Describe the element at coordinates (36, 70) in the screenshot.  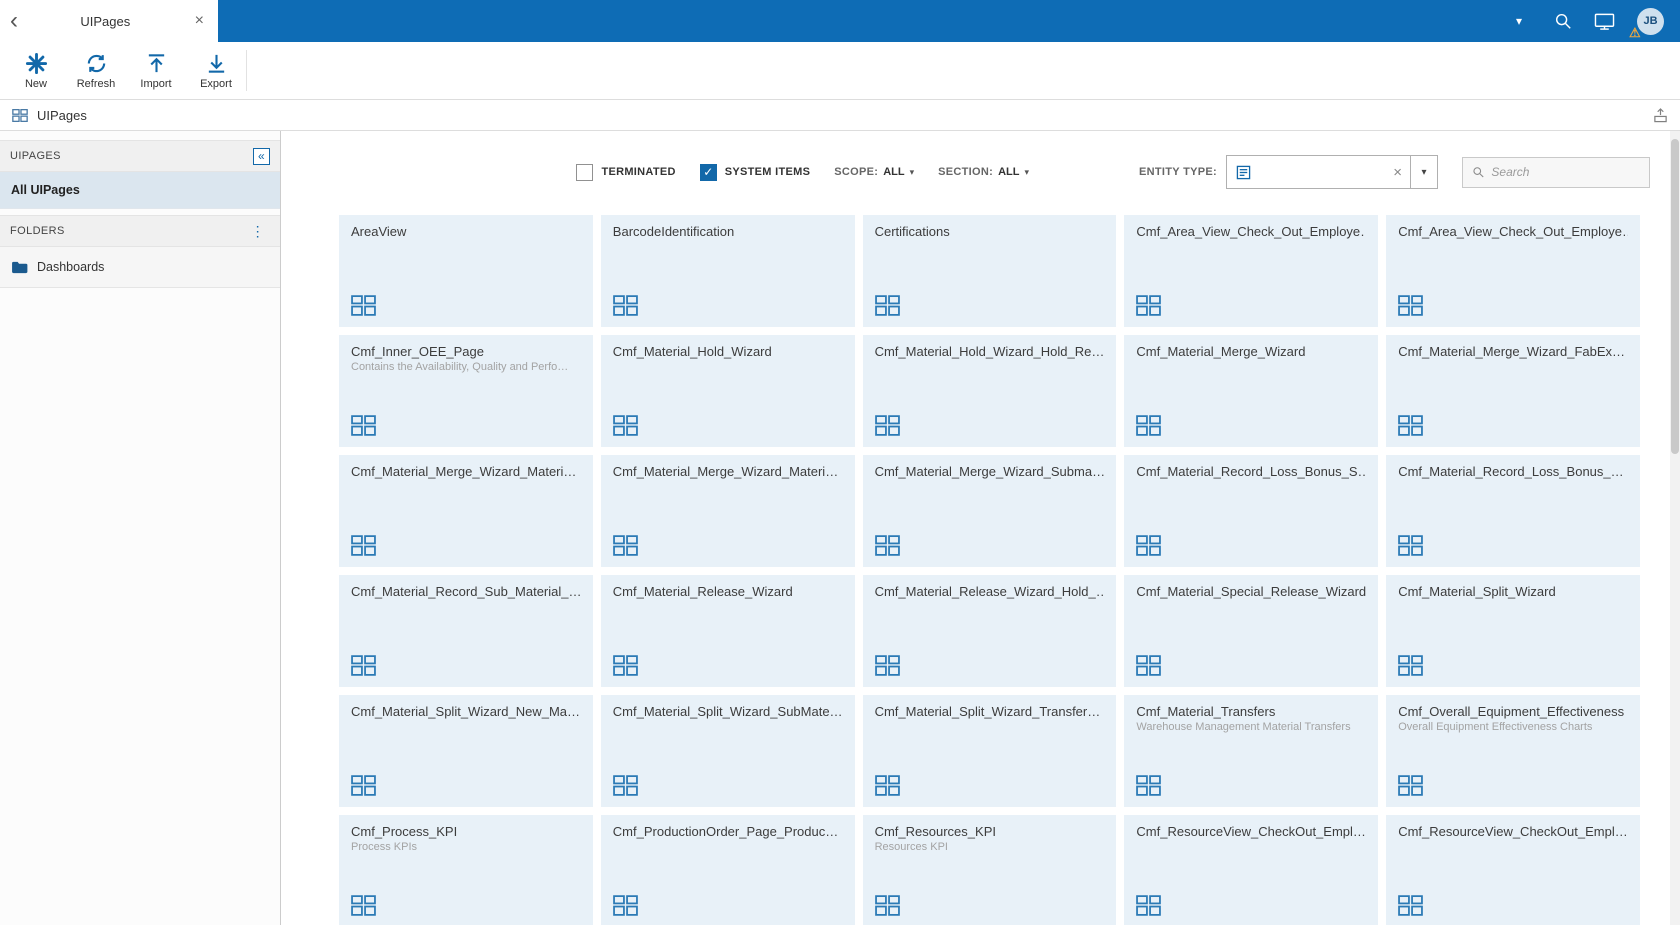
I see `new-button: New` at that location.